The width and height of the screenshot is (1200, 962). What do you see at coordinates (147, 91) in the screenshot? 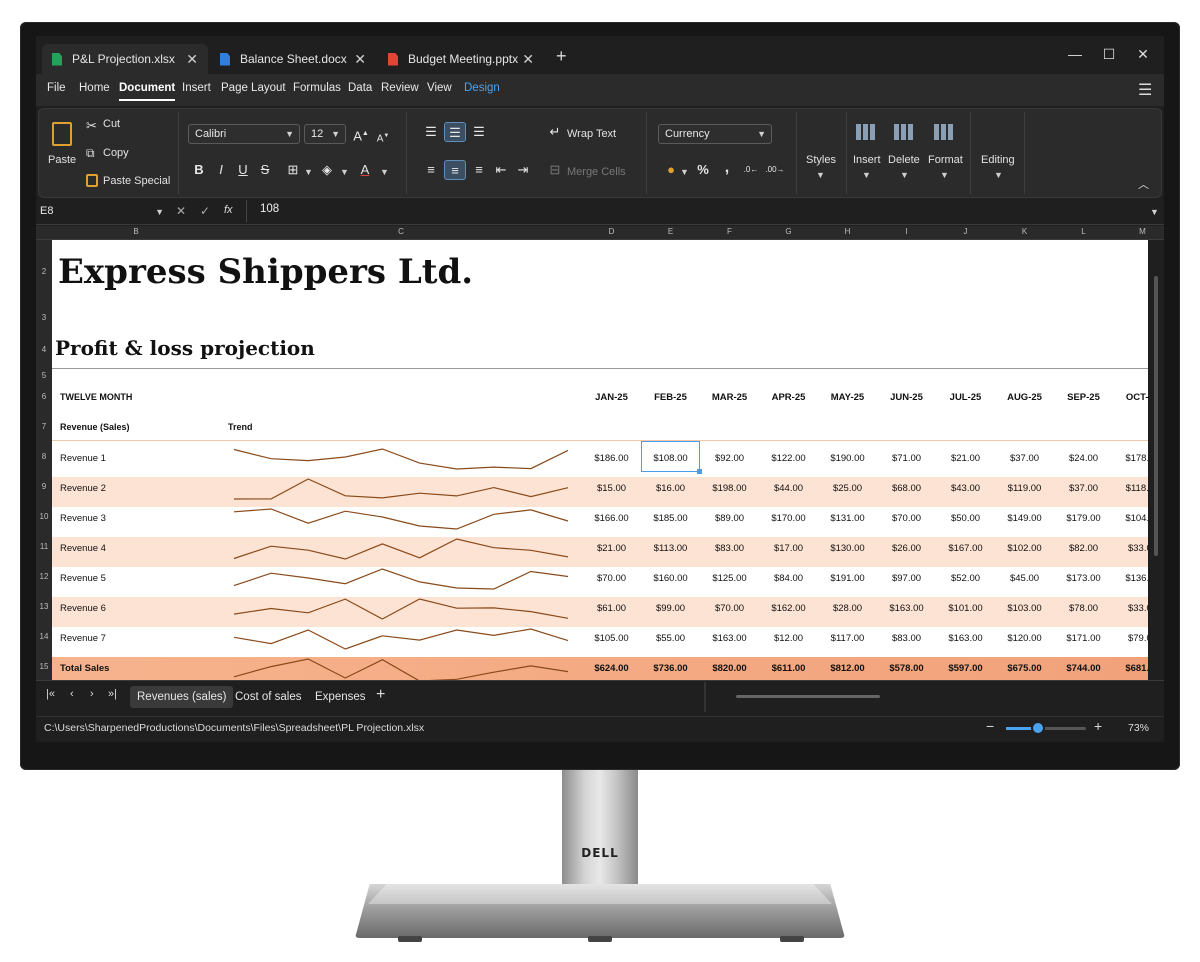
I see `menu-document: Document` at bounding box center [147, 91].